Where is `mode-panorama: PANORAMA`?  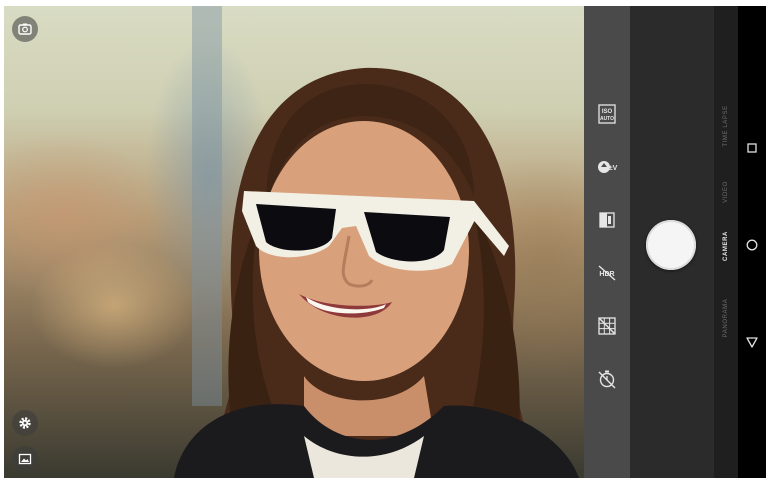
mode-panorama: PANORAMA is located at coordinates (726, 318).